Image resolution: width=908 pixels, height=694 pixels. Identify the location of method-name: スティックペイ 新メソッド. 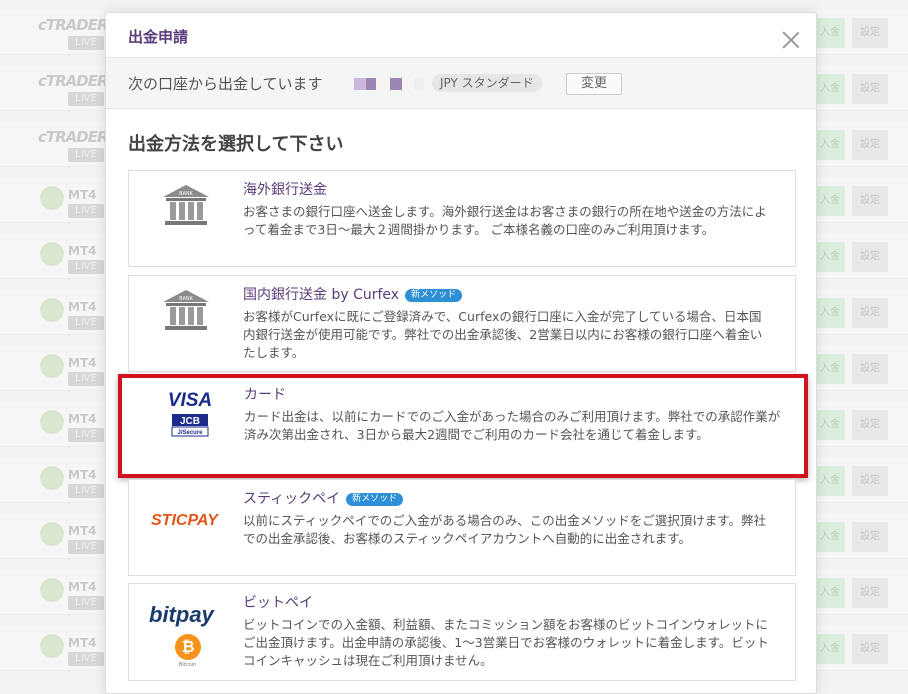
(323, 498).